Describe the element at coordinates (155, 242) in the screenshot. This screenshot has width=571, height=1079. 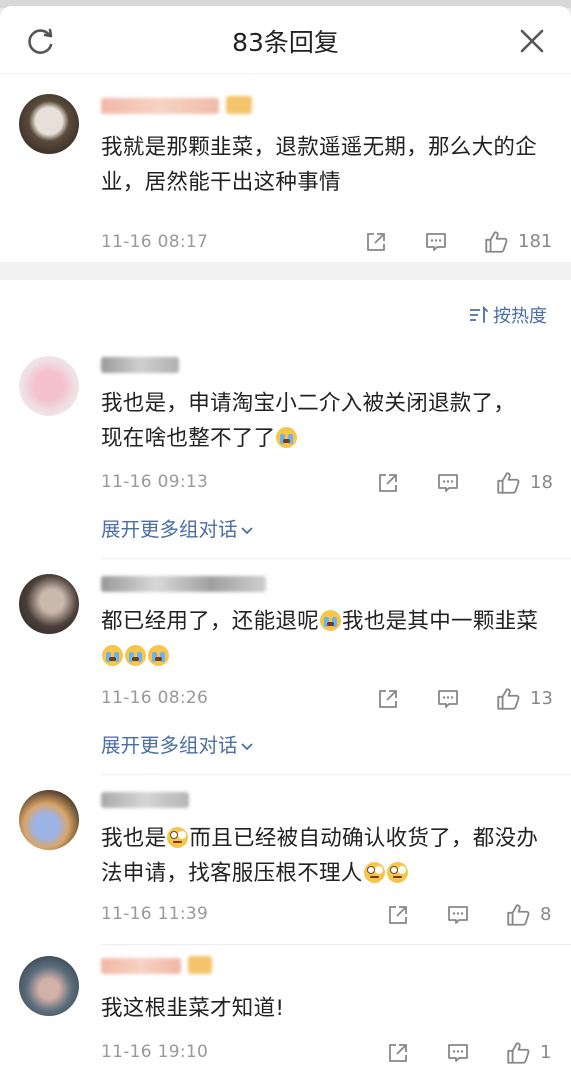
I see `comment-time: 11-16 08:17` at that location.